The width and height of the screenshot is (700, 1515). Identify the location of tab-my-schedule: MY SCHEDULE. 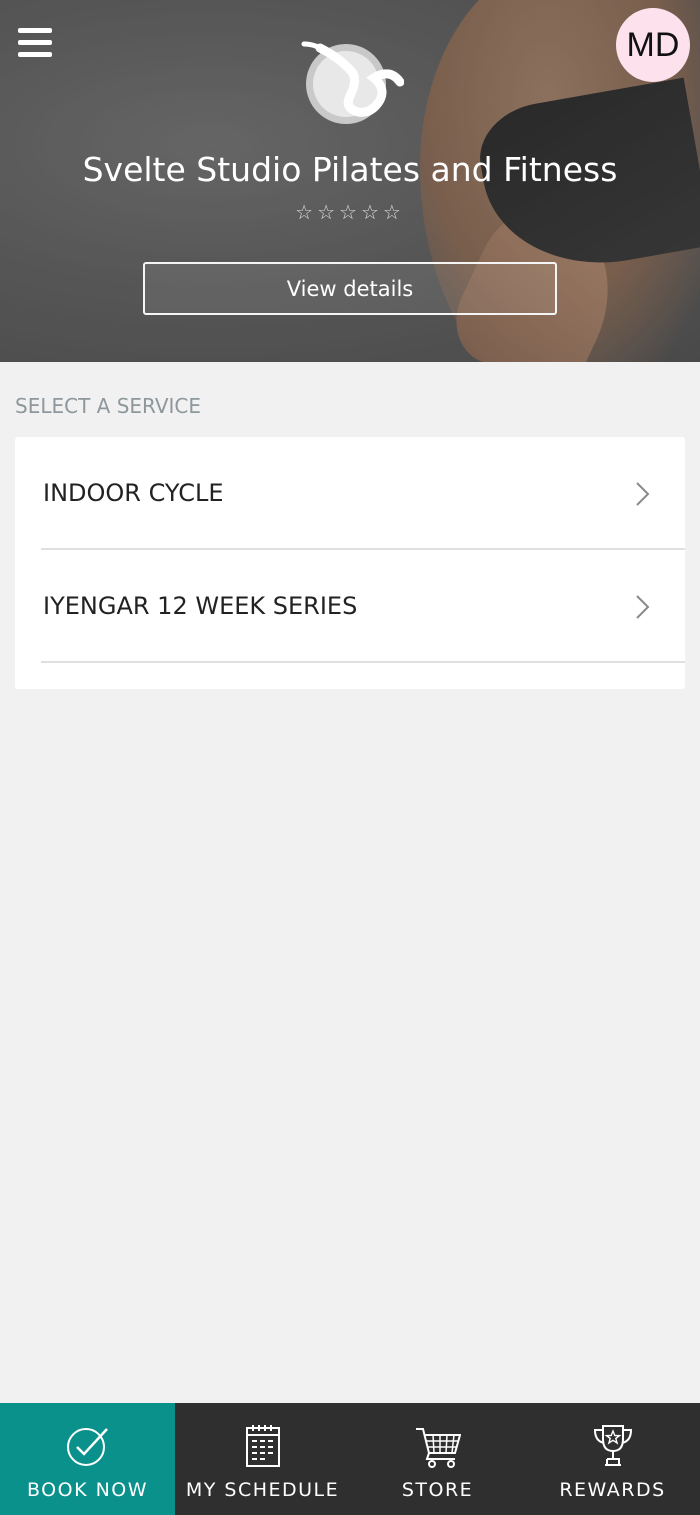
(262, 1459).